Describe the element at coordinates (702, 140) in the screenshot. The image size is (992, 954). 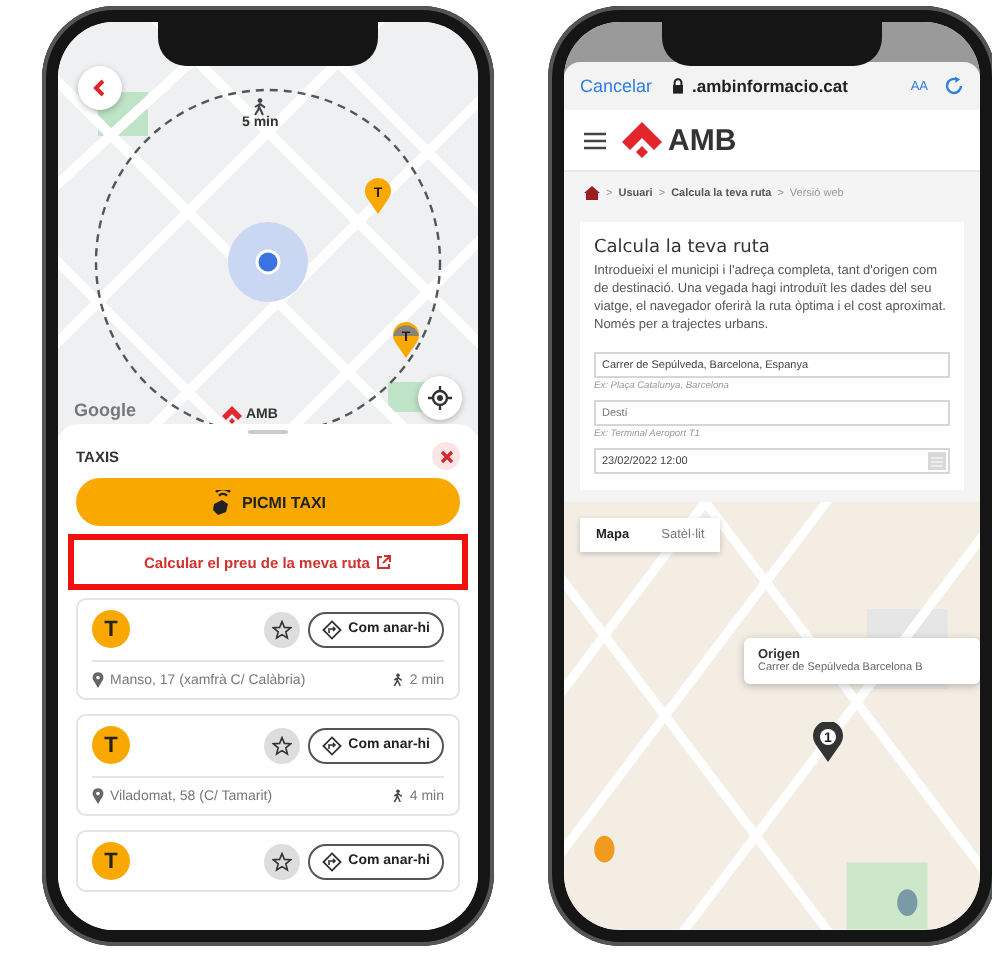
I see `site-logo-text: AMB` at that location.